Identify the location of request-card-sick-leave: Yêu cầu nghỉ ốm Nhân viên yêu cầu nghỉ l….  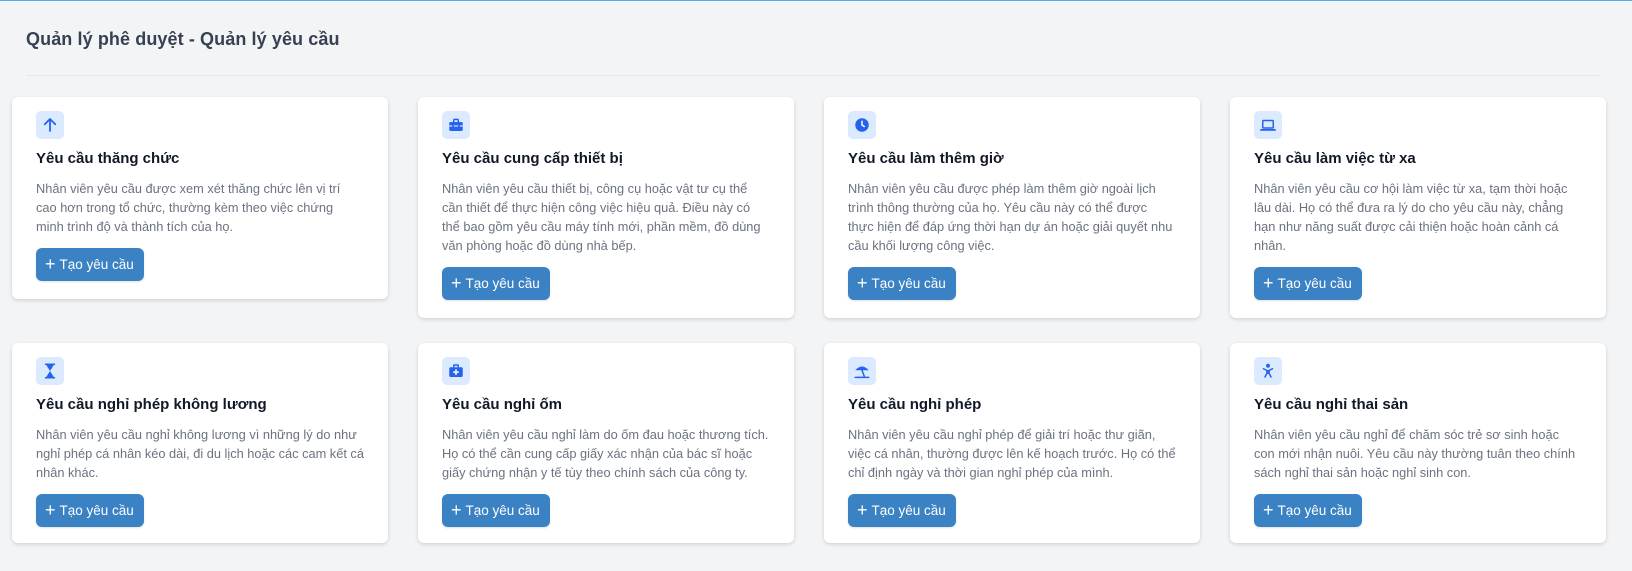
(606, 443).